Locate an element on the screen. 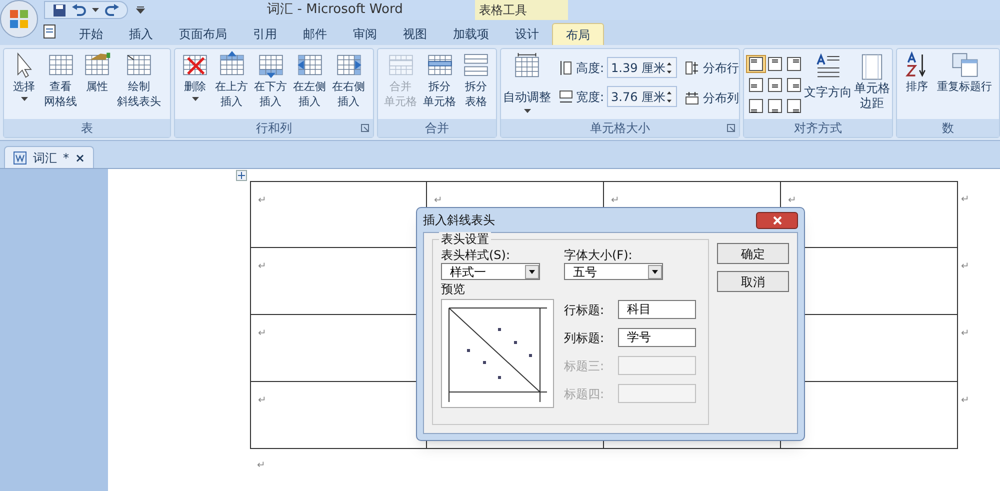 The image size is (1000, 491). group-label: 对齐方式 is located at coordinates (818, 128).